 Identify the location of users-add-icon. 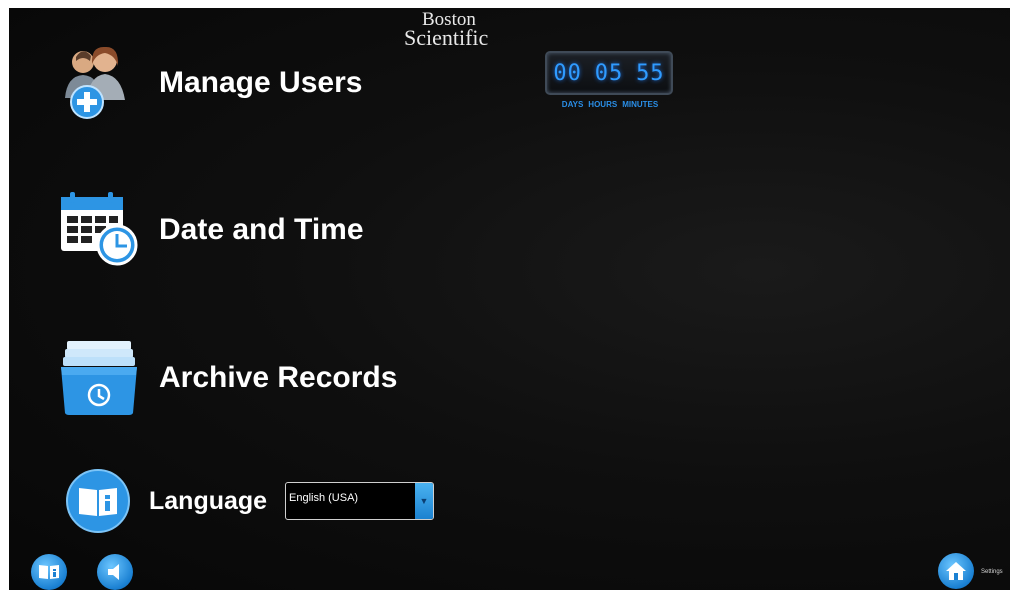
(100, 83).